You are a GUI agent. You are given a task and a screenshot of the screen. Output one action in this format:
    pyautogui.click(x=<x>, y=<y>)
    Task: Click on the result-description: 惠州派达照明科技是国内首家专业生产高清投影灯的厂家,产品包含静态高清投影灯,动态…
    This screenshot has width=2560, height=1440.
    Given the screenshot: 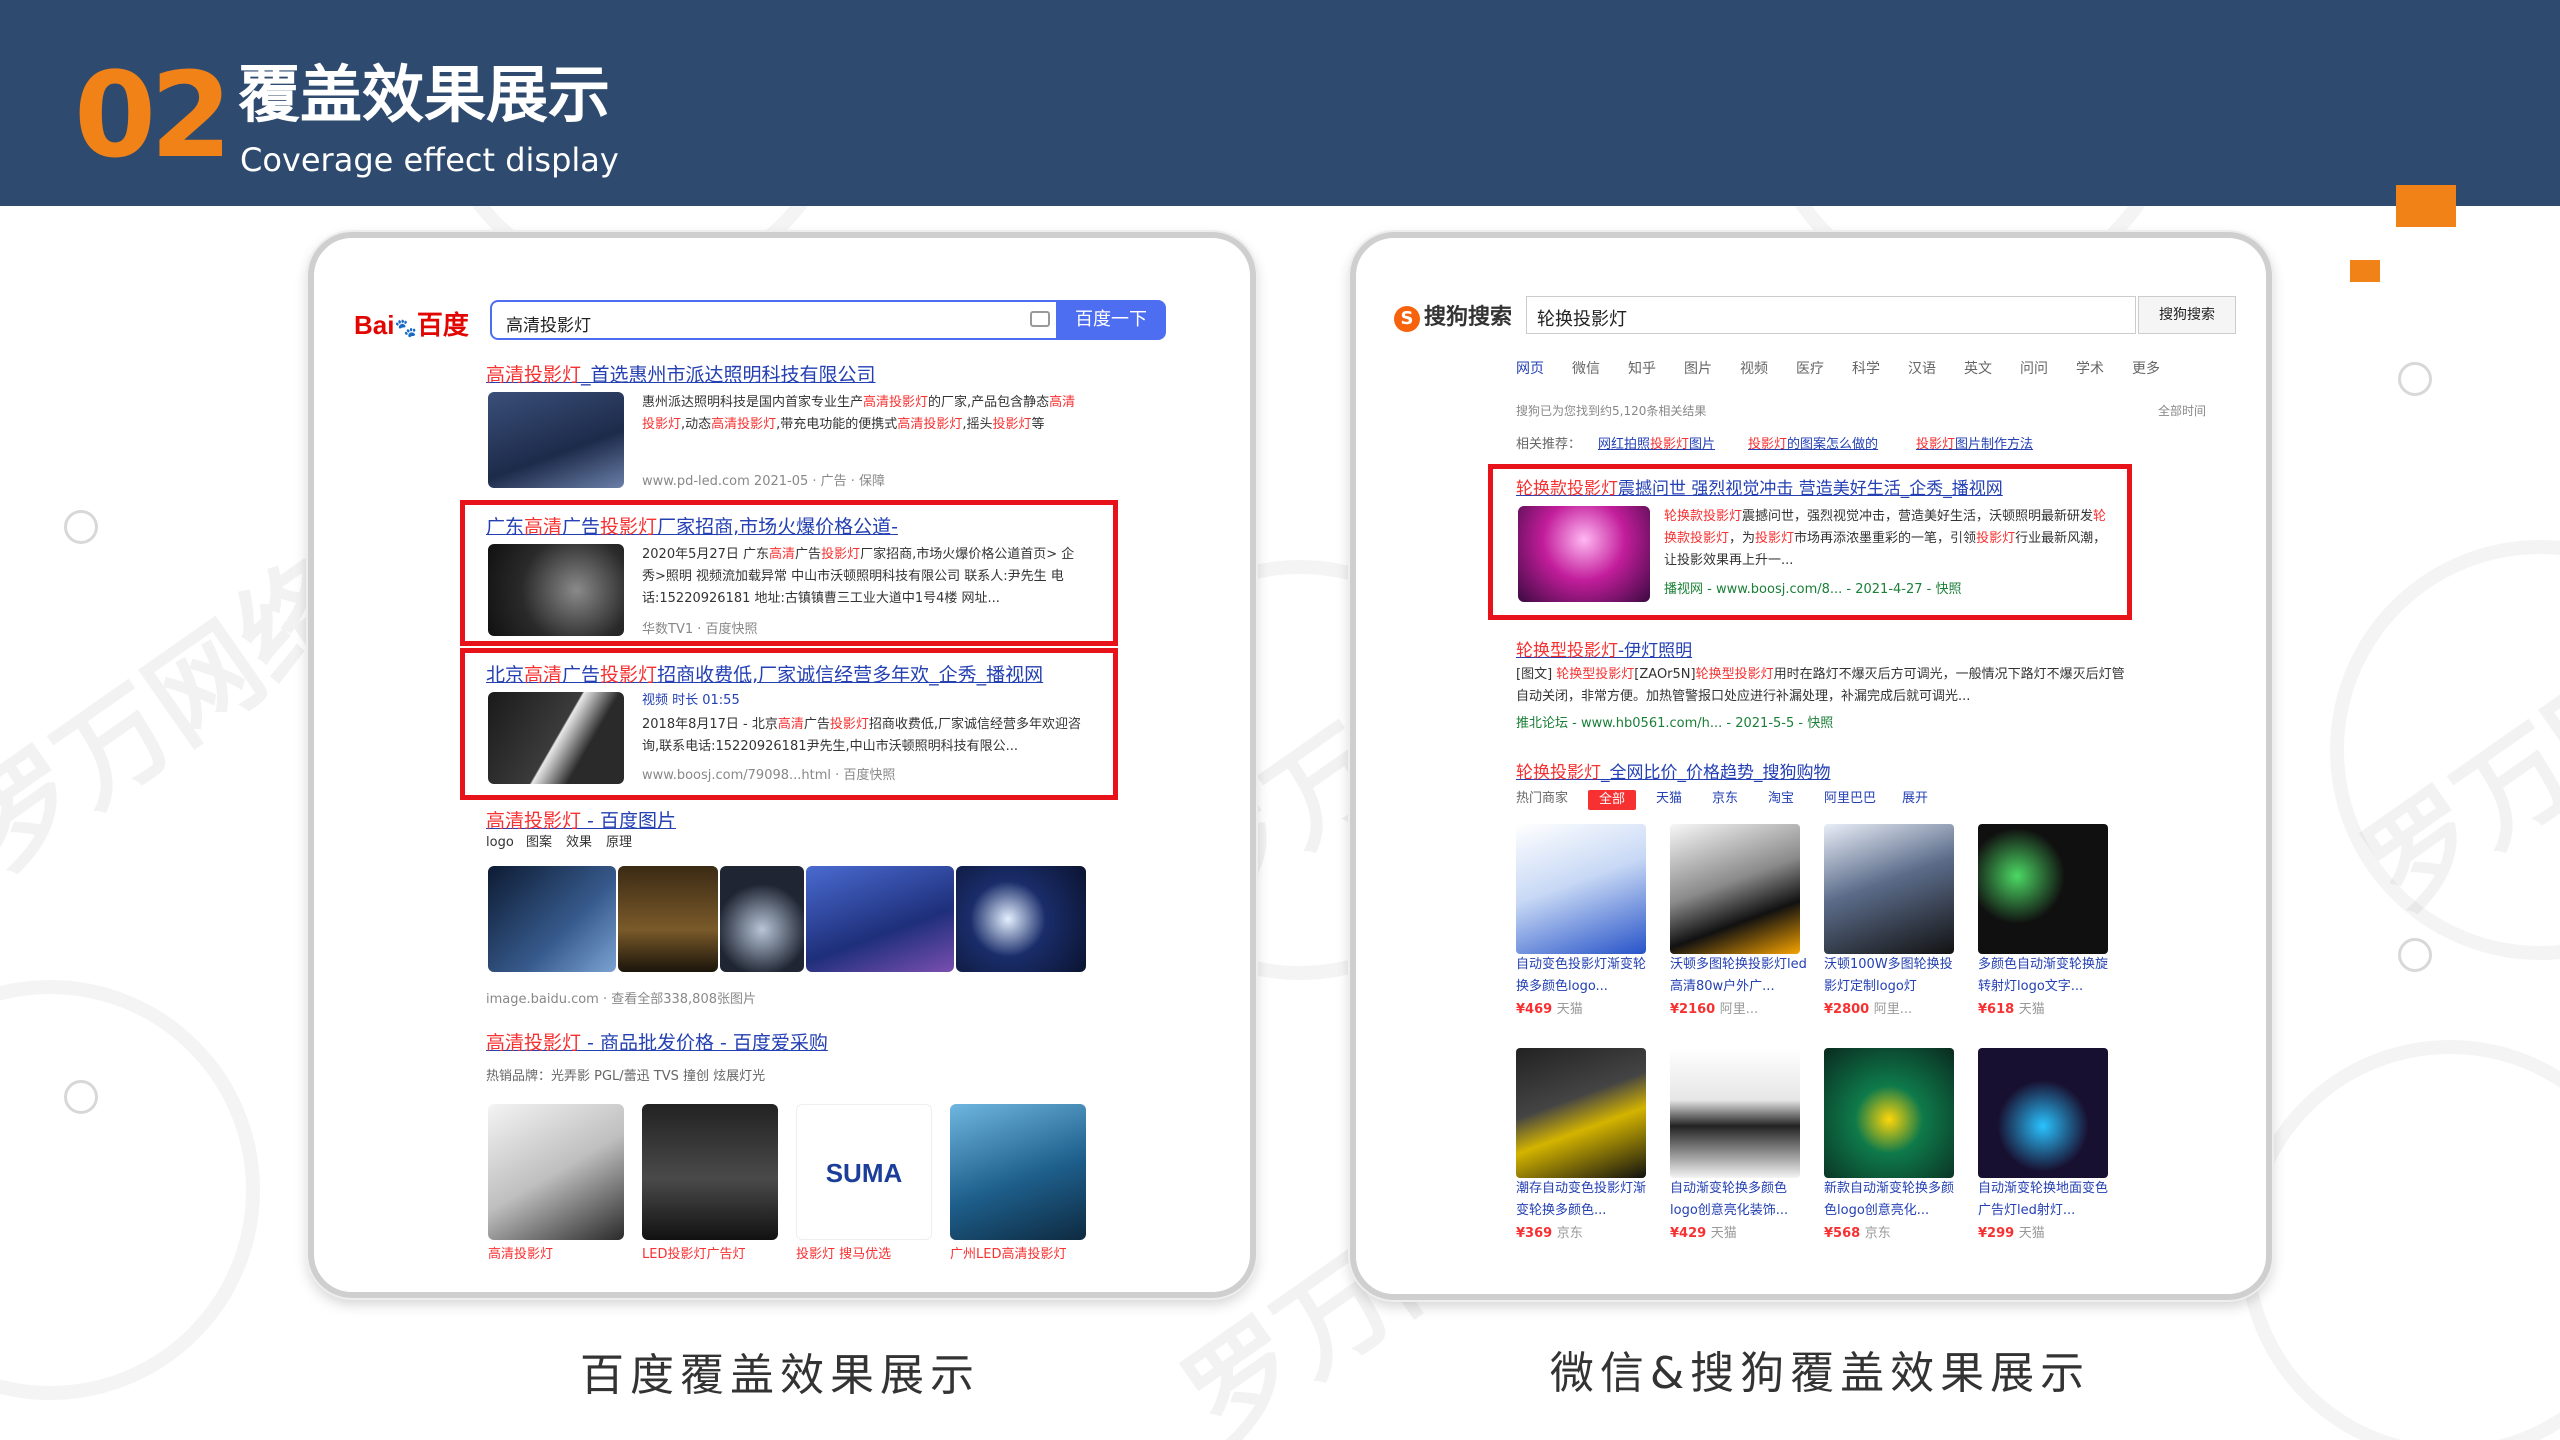 What is the action you would take?
    pyautogui.click(x=859, y=413)
    